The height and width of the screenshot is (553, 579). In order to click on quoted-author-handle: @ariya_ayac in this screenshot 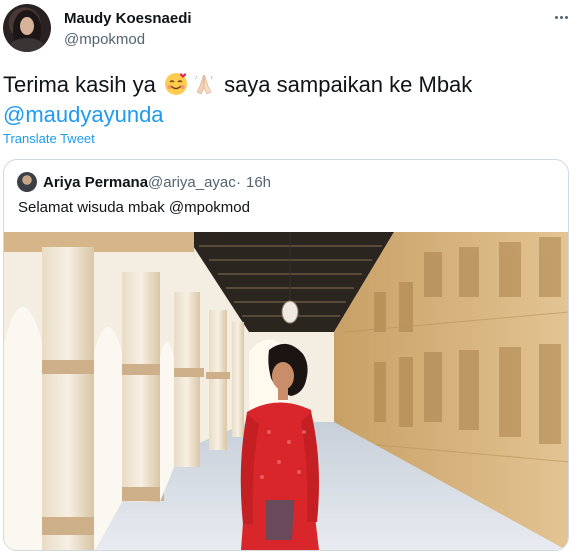, I will do `click(192, 182)`.